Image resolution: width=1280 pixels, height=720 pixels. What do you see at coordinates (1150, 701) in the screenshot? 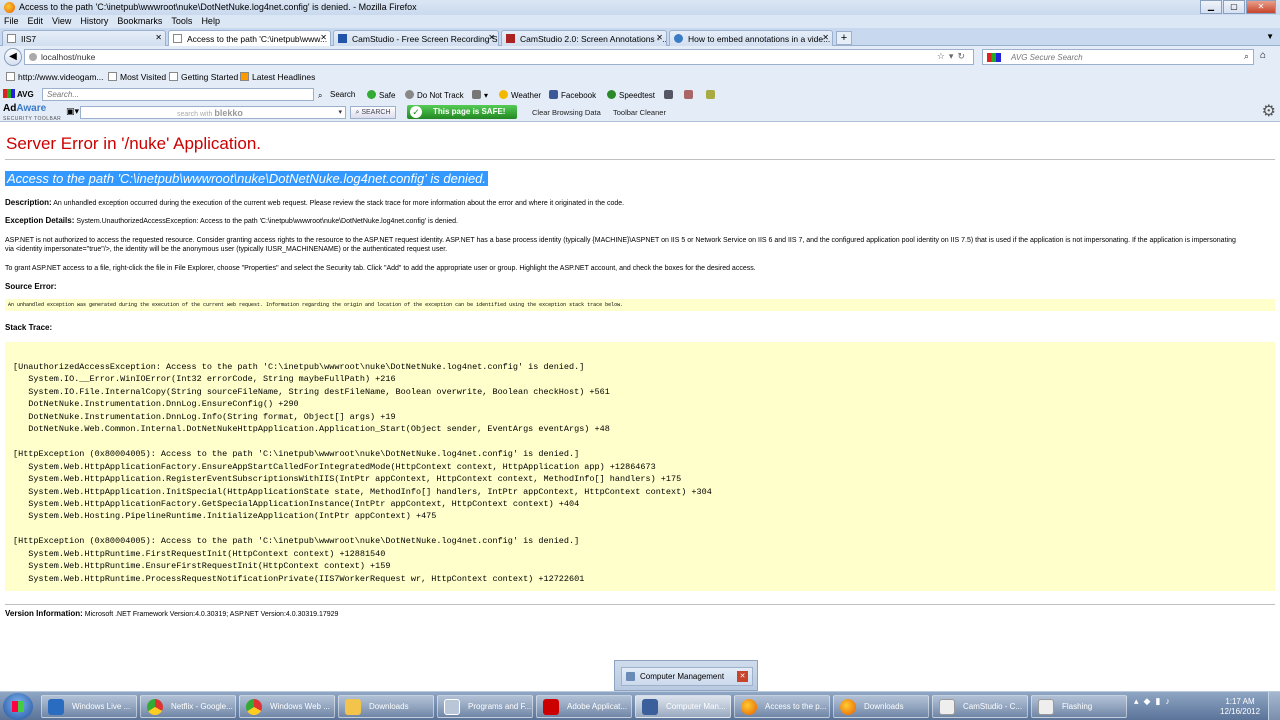
I see `tray-app-icon: ◆` at bounding box center [1150, 701].